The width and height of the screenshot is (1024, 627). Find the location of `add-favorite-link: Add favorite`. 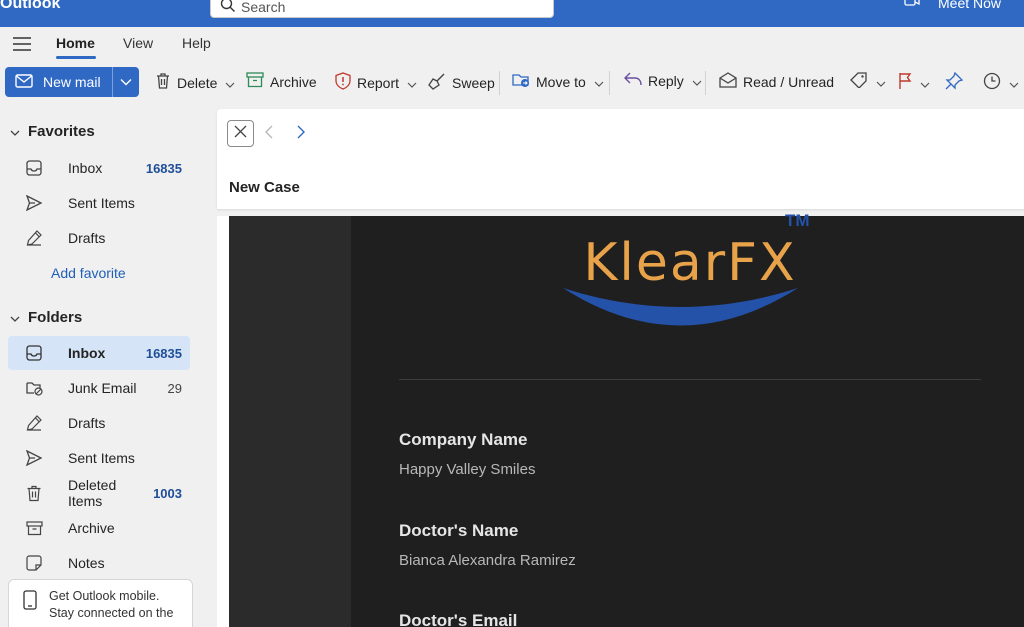

add-favorite-link: Add favorite is located at coordinates (88, 273).